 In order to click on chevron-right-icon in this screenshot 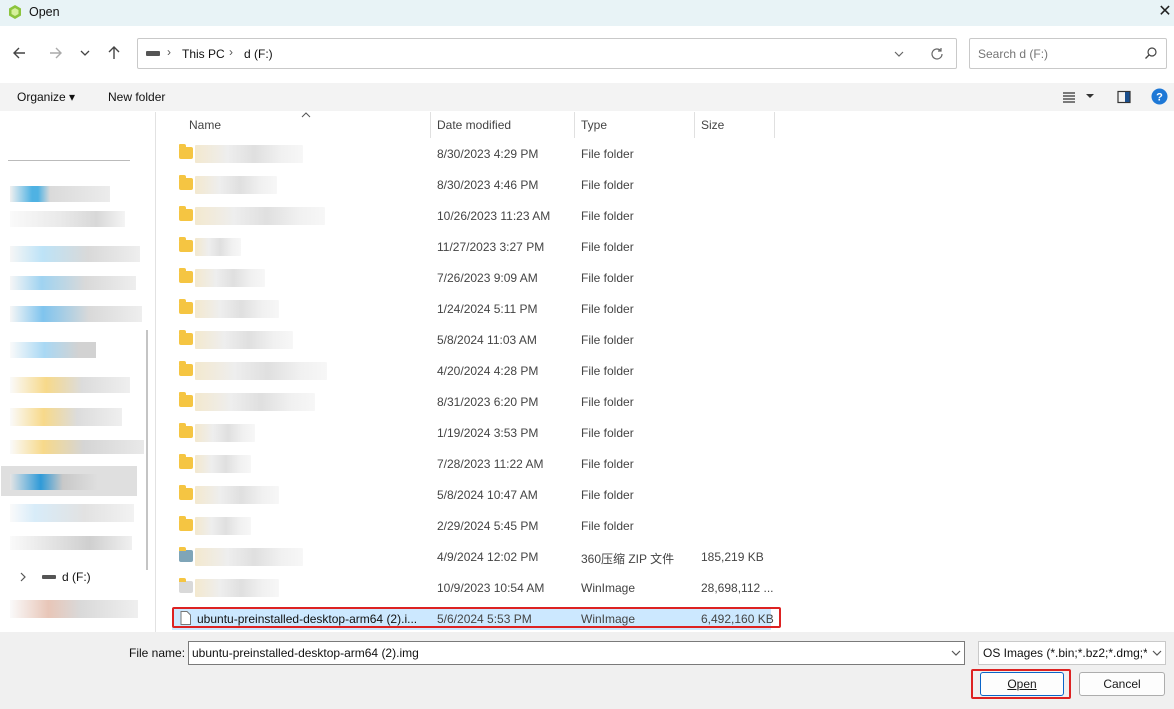, I will do `click(23, 577)`.